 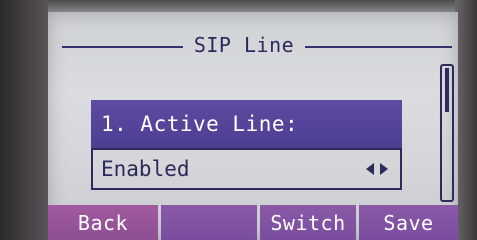 I want to click on empty-softkey, so click(x=209, y=222).